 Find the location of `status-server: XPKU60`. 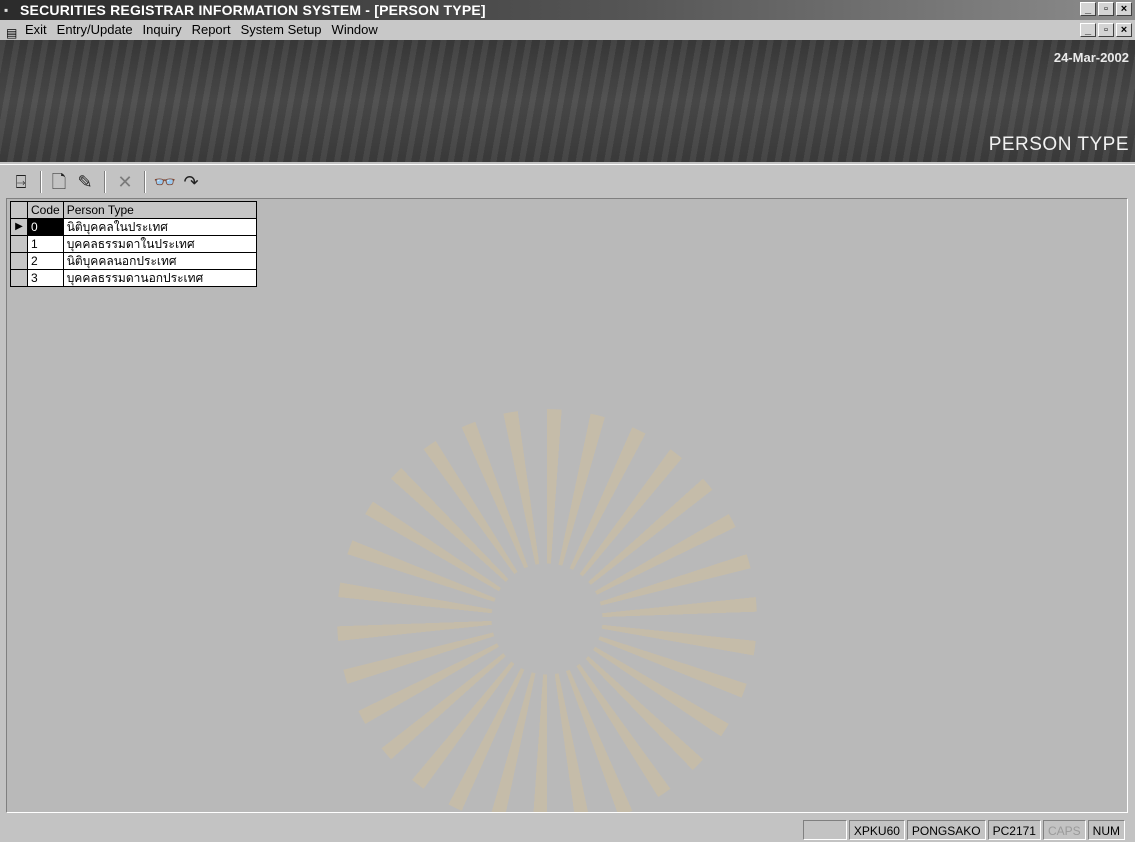

status-server: XPKU60 is located at coordinates (876, 830).